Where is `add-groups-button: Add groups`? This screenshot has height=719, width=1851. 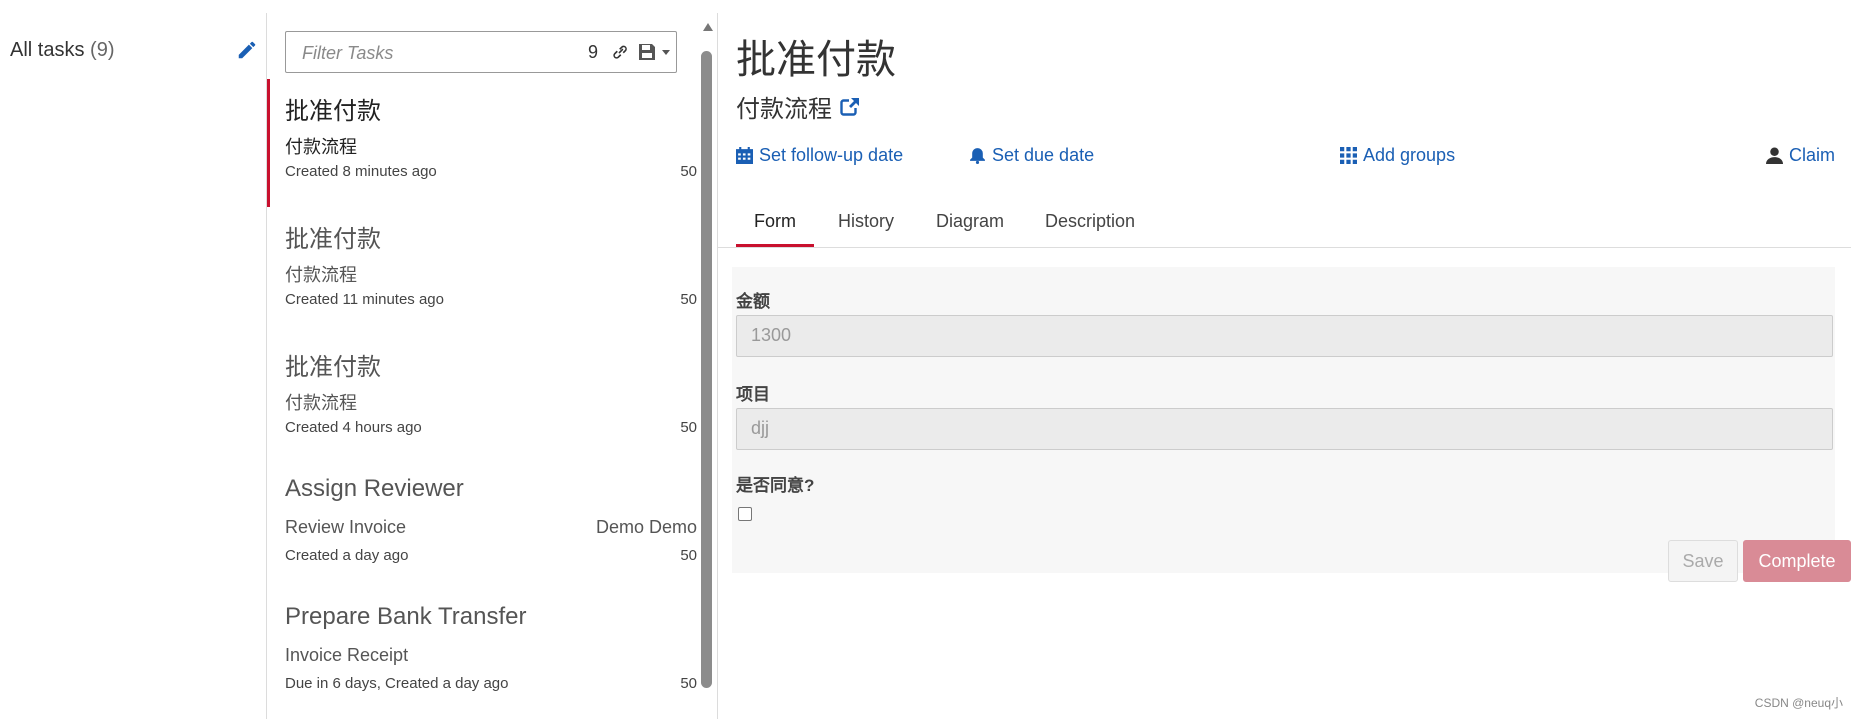
add-groups-button: Add groups is located at coordinates (1397, 155).